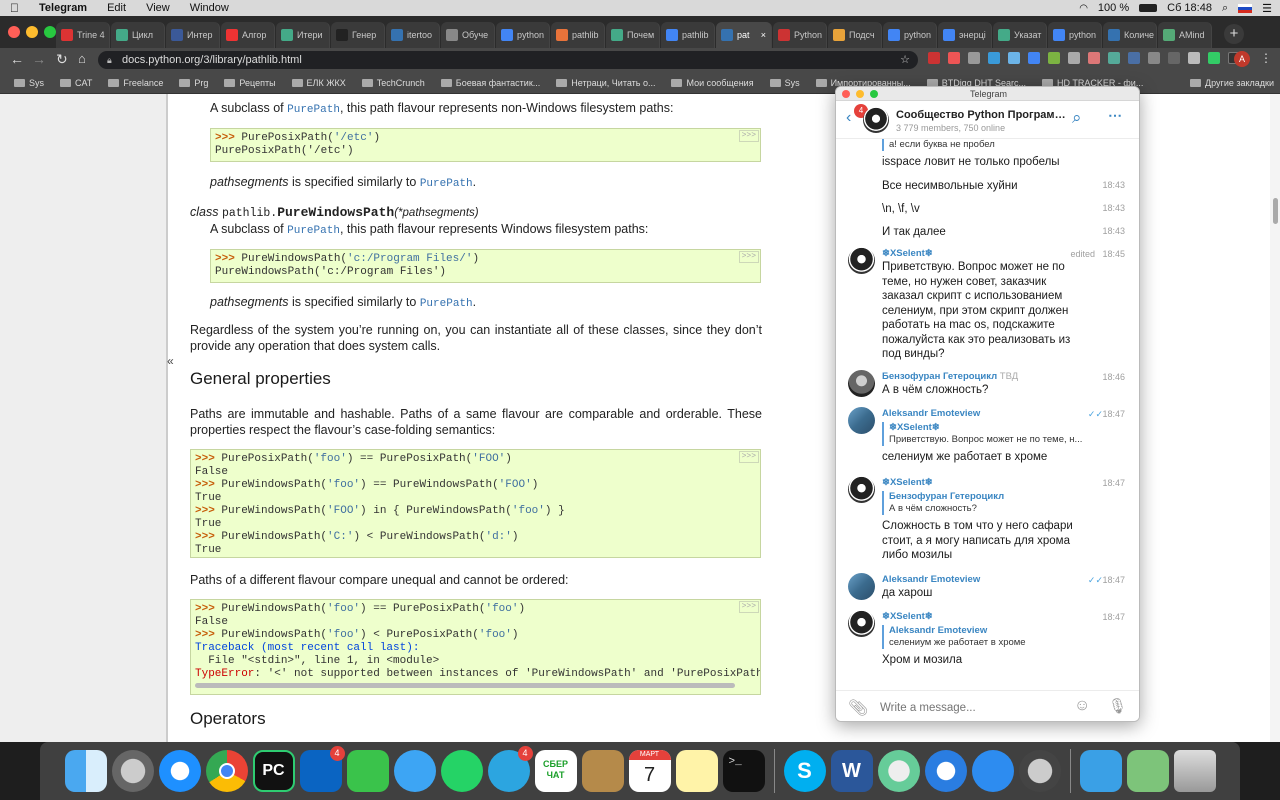  What do you see at coordinates (1148, 8) in the screenshot?
I see `battery-icon` at bounding box center [1148, 8].